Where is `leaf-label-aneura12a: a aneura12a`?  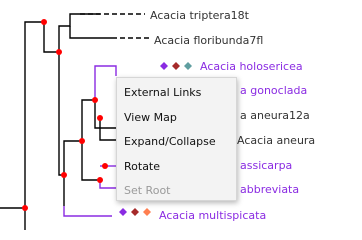 leaf-label-aneura12a: a aneura12a is located at coordinates (275, 115).